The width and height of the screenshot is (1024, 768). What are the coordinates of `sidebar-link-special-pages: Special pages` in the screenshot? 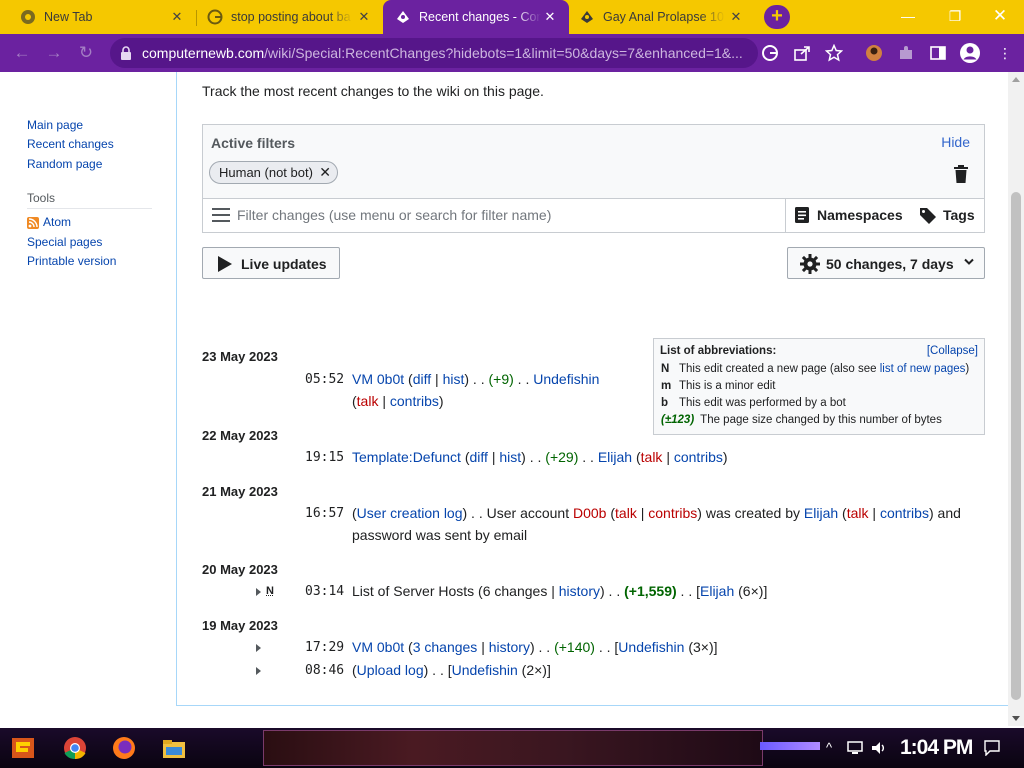 It's located at (64, 242).